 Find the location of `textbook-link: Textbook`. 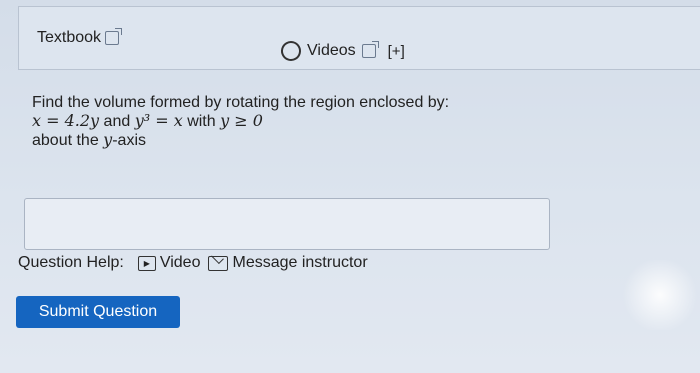

textbook-link: Textbook is located at coordinates (80, 37).